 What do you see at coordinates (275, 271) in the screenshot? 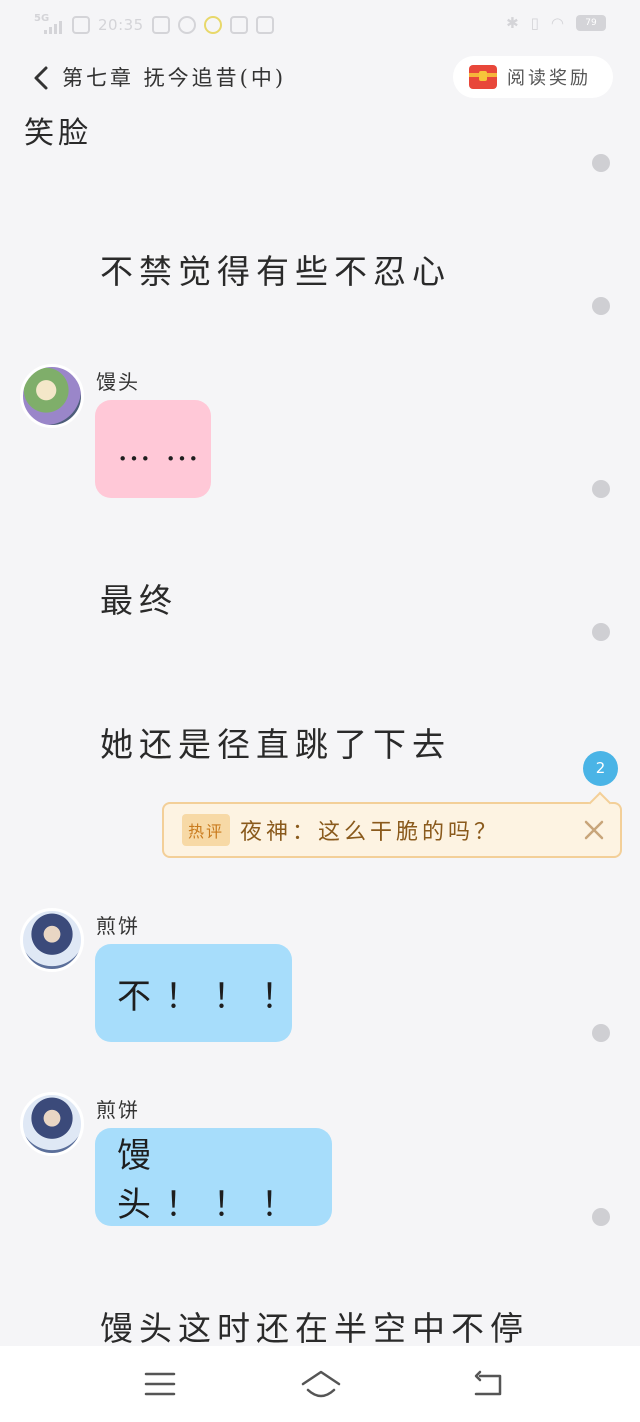
I see `narration-line: 不禁觉得有些不忍心` at bounding box center [275, 271].